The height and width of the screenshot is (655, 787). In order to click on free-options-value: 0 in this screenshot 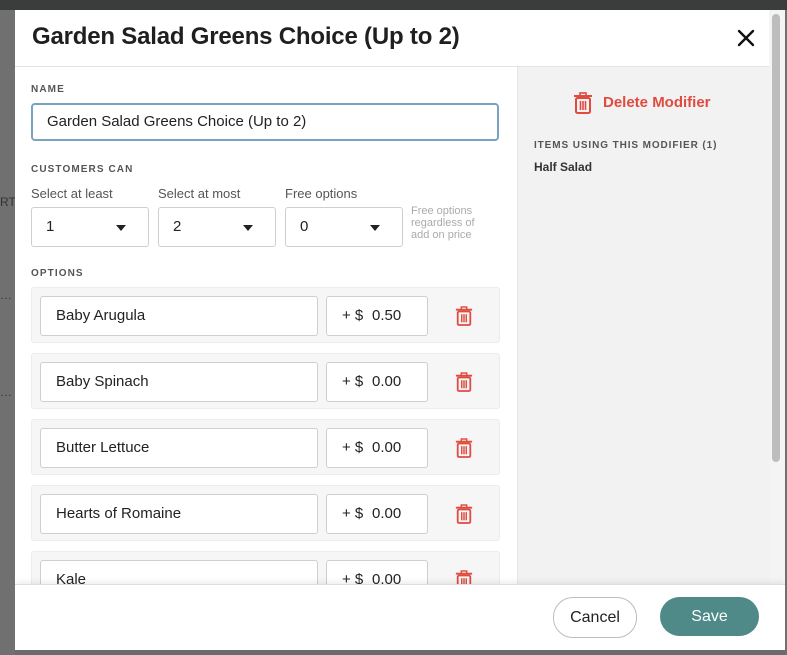, I will do `click(304, 226)`.